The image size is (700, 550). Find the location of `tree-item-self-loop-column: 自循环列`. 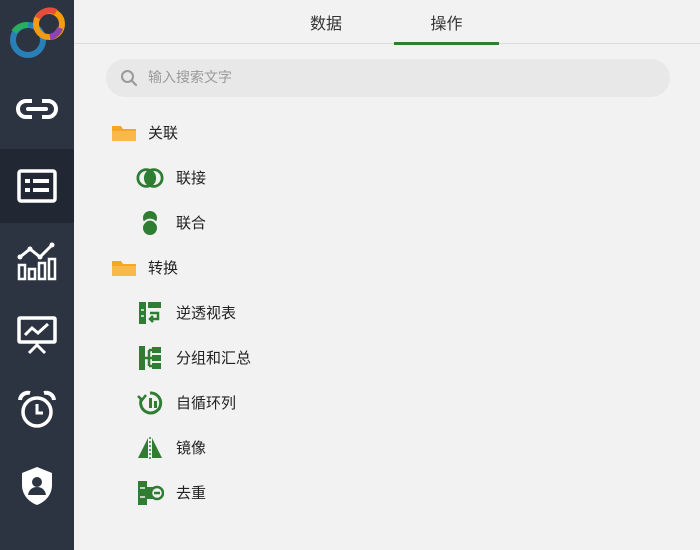

tree-item-self-loop-column: 自循环列 is located at coordinates (186, 402).